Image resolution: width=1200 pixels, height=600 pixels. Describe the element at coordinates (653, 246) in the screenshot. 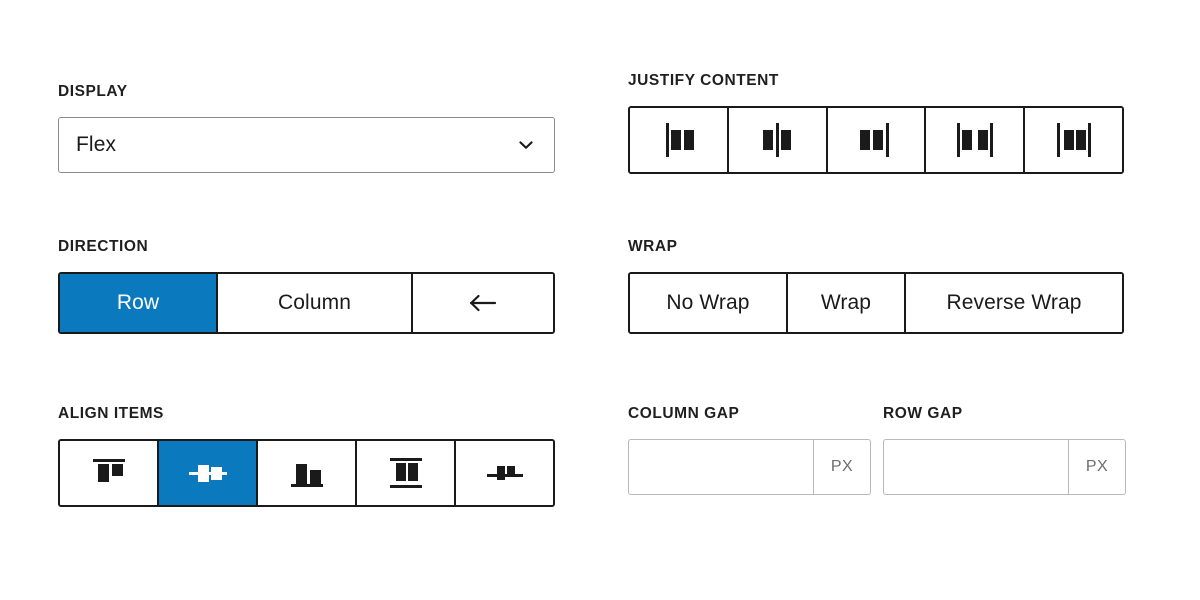

I see `wrap-label: WRAP` at that location.